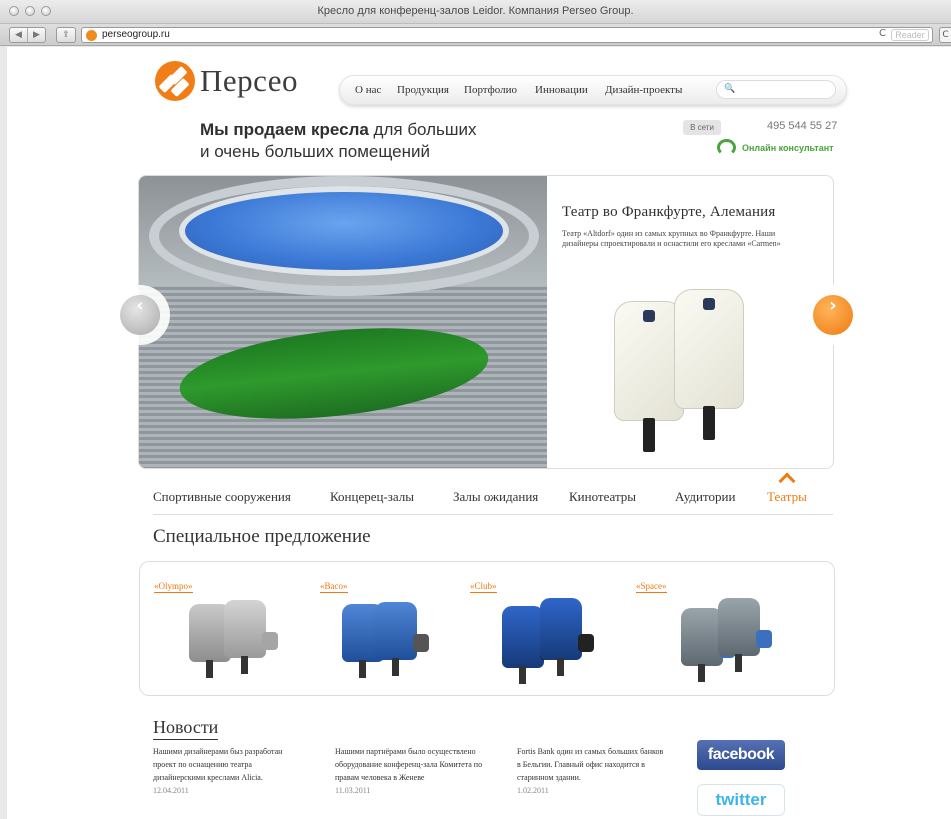 Image resolution: width=951 pixels, height=819 pixels. What do you see at coordinates (669, 212) in the screenshot?
I see `slide-title: Театр во Франкфурте, Алемания` at bounding box center [669, 212].